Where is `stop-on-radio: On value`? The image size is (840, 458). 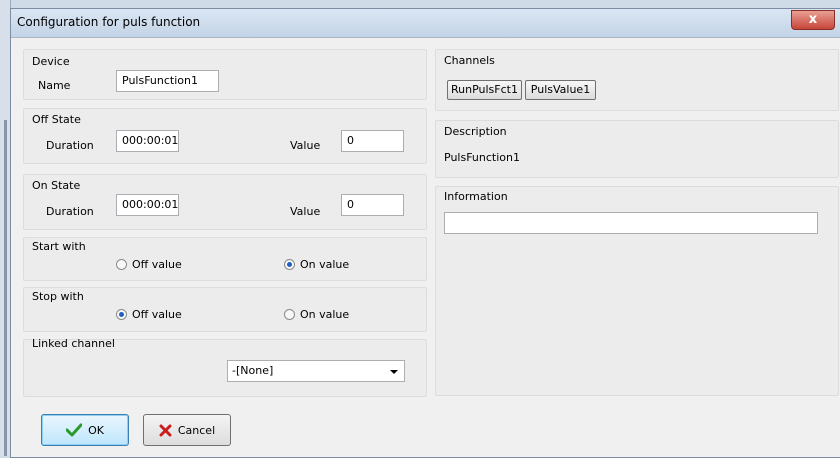 stop-on-radio: On value is located at coordinates (316, 314).